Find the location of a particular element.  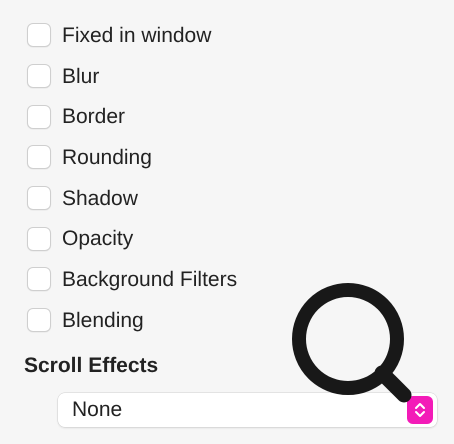

checkbox-label: Shadow is located at coordinates (100, 198).